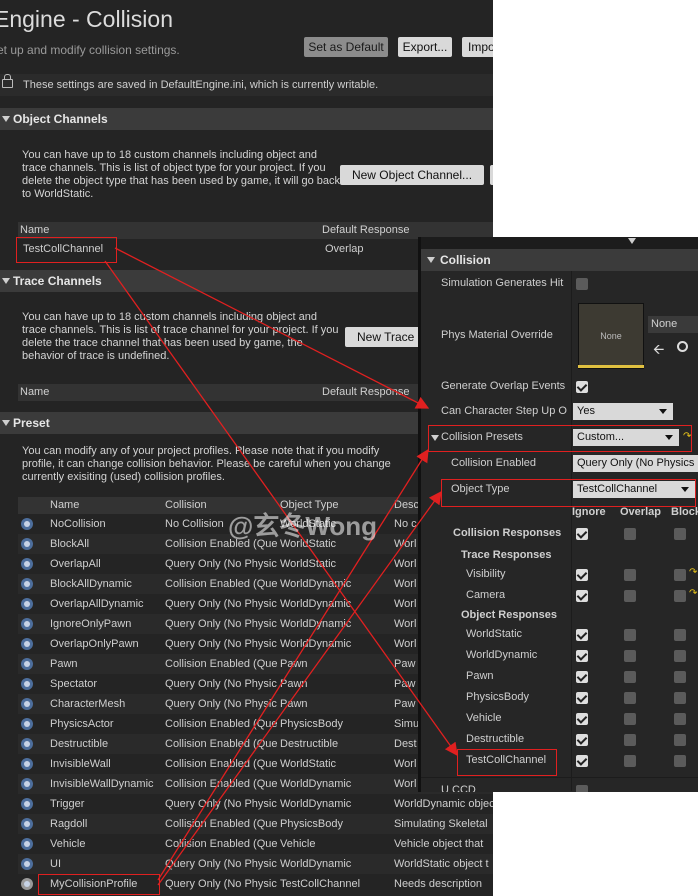  I want to click on collision-section: Collision, so click(559, 260).